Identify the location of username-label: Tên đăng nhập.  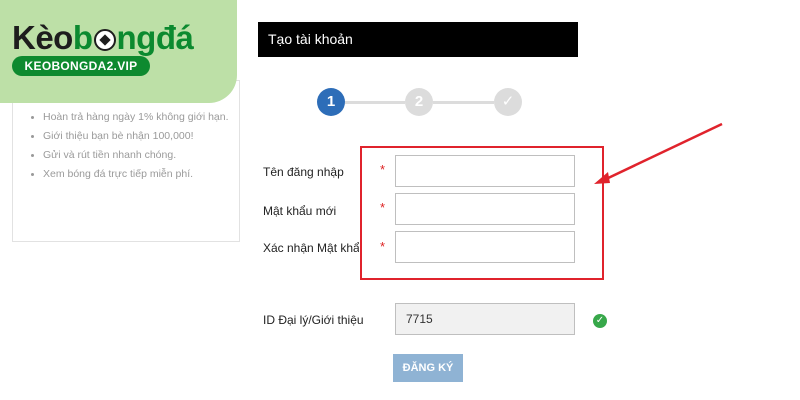
(303, 172).